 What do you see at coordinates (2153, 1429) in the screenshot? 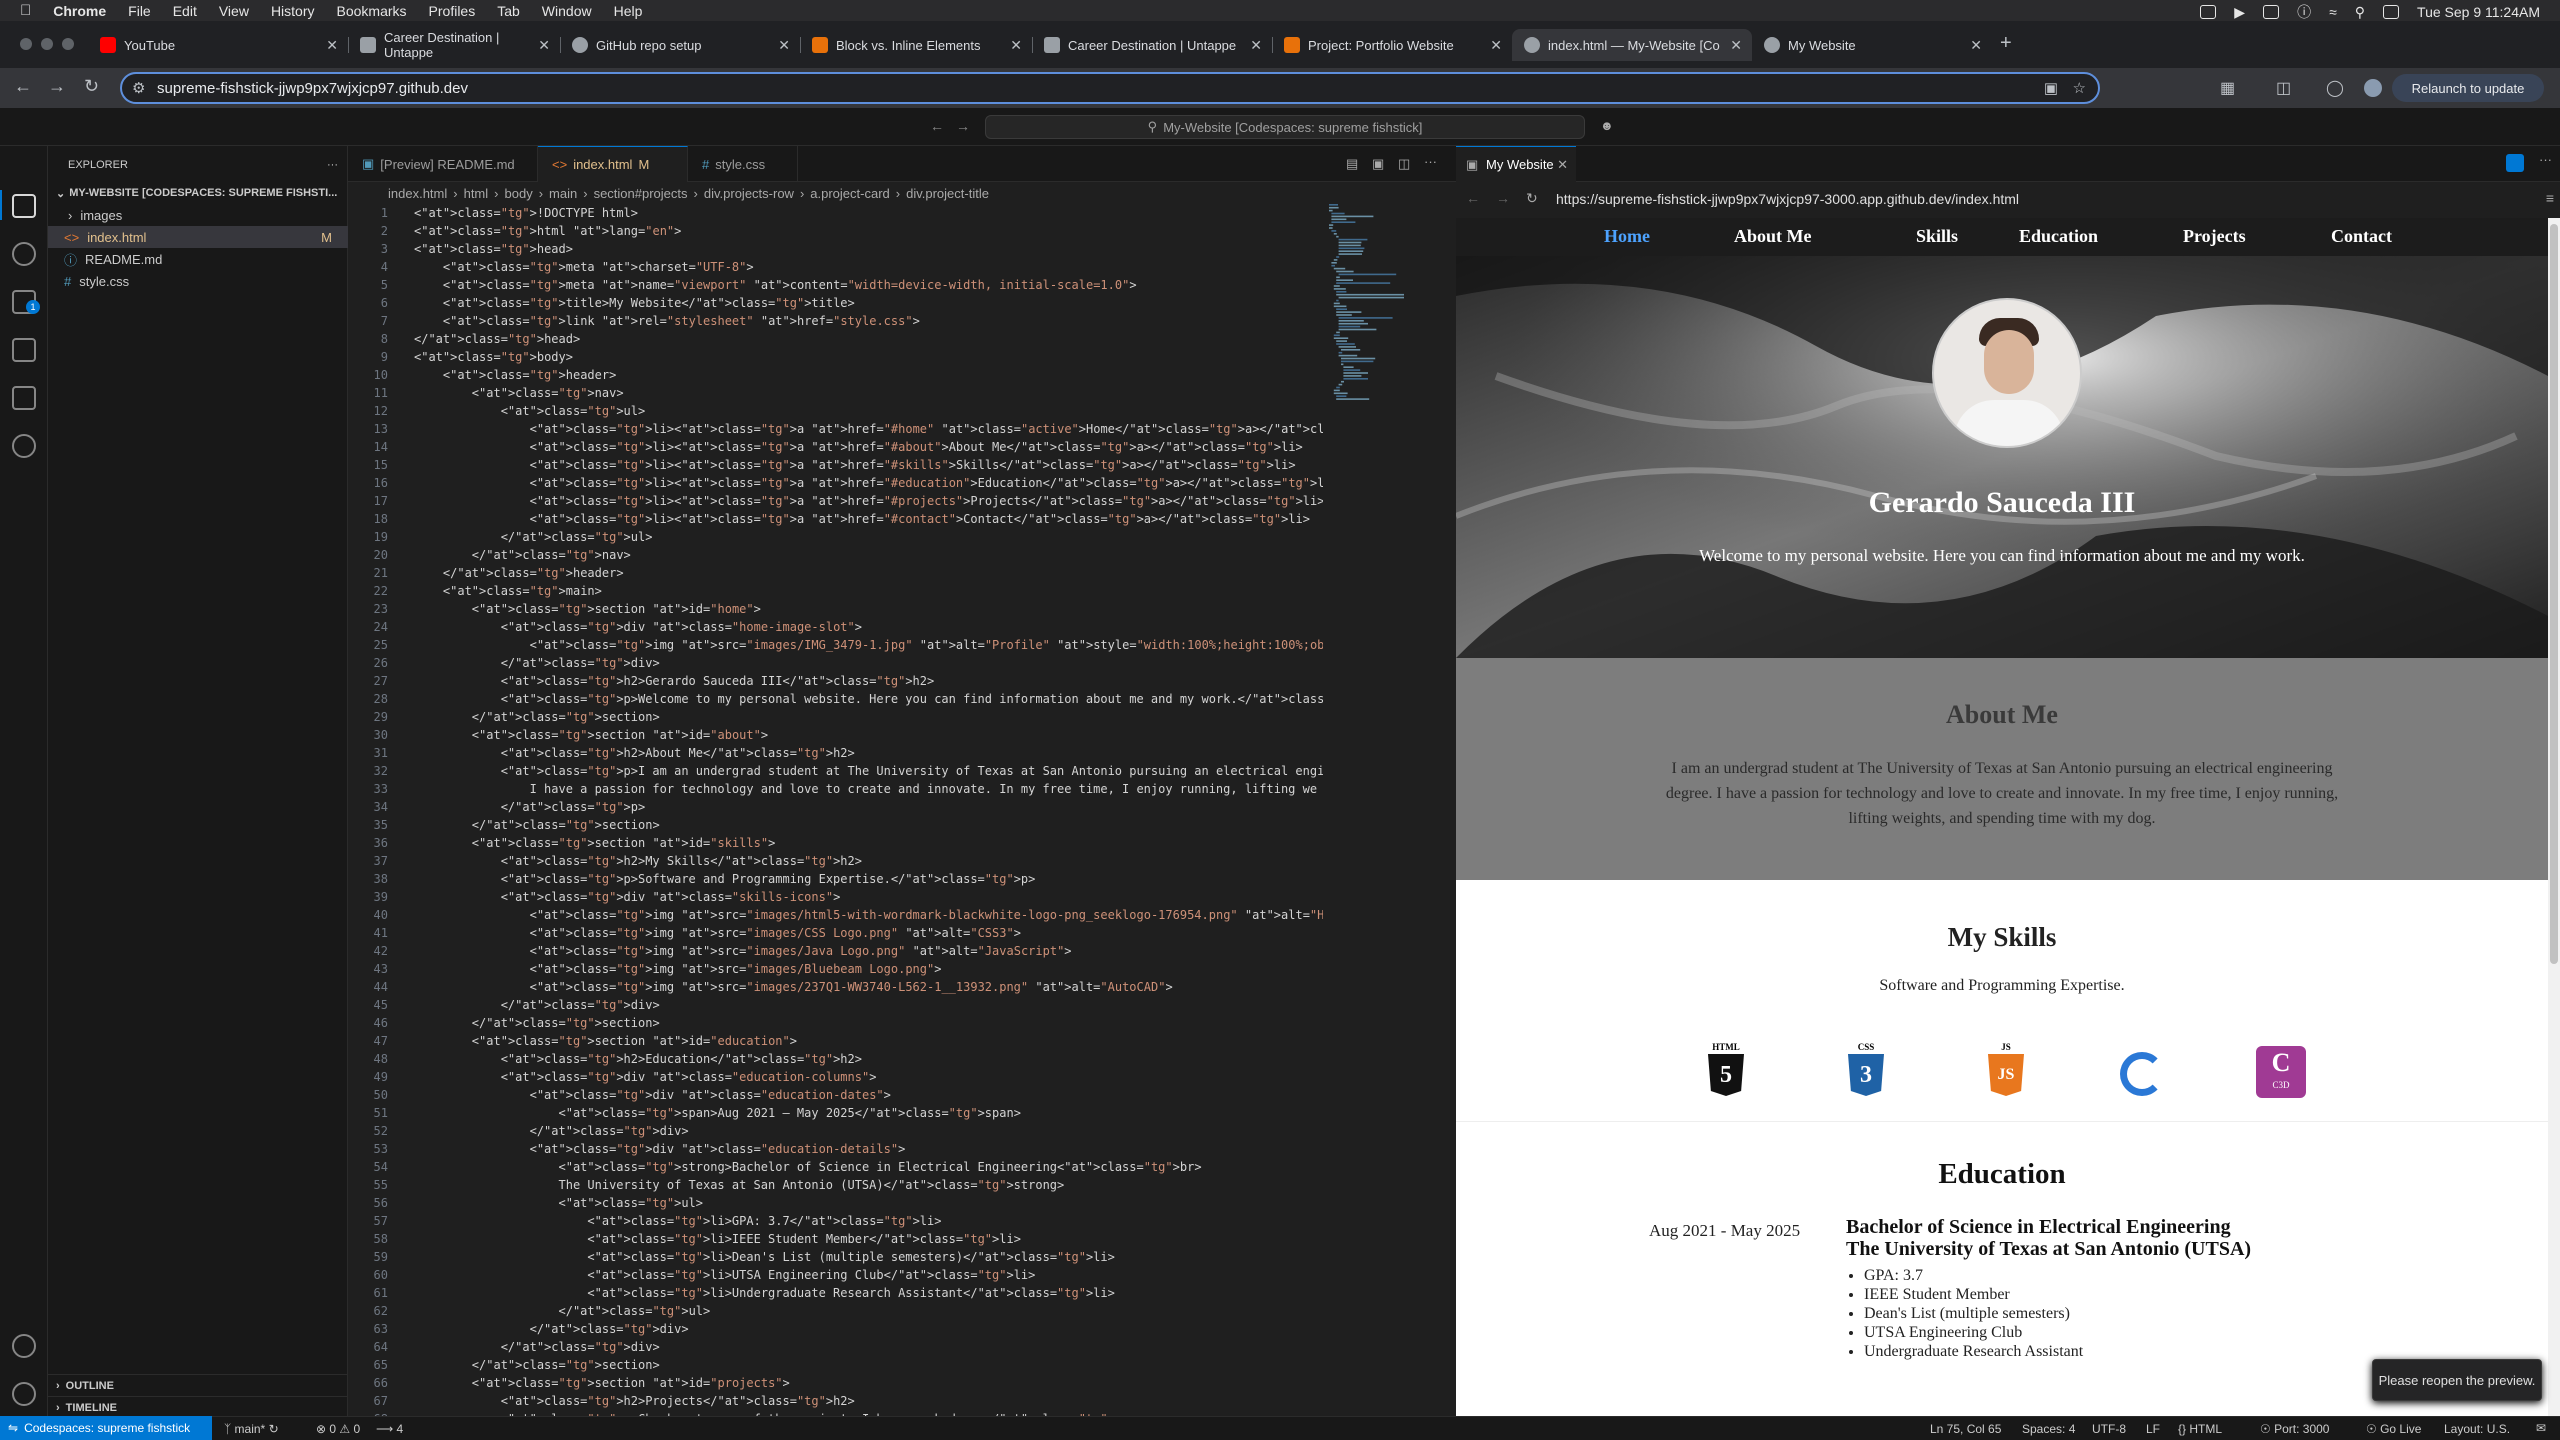
I see `line-ending: LF` at bounding box center [2153, 1429].